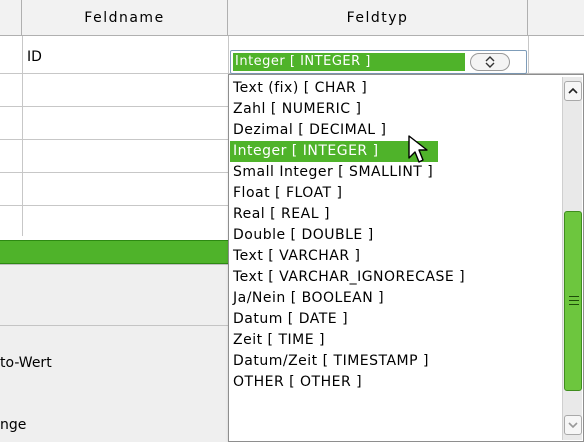 The height and width of the screenshot is (442, 584). What do you see at coordinates (395, 130) in the screenshot?
I see `dropdown-option: Dezimal [ DECIMAL ]` at bounding box center [395, 130].